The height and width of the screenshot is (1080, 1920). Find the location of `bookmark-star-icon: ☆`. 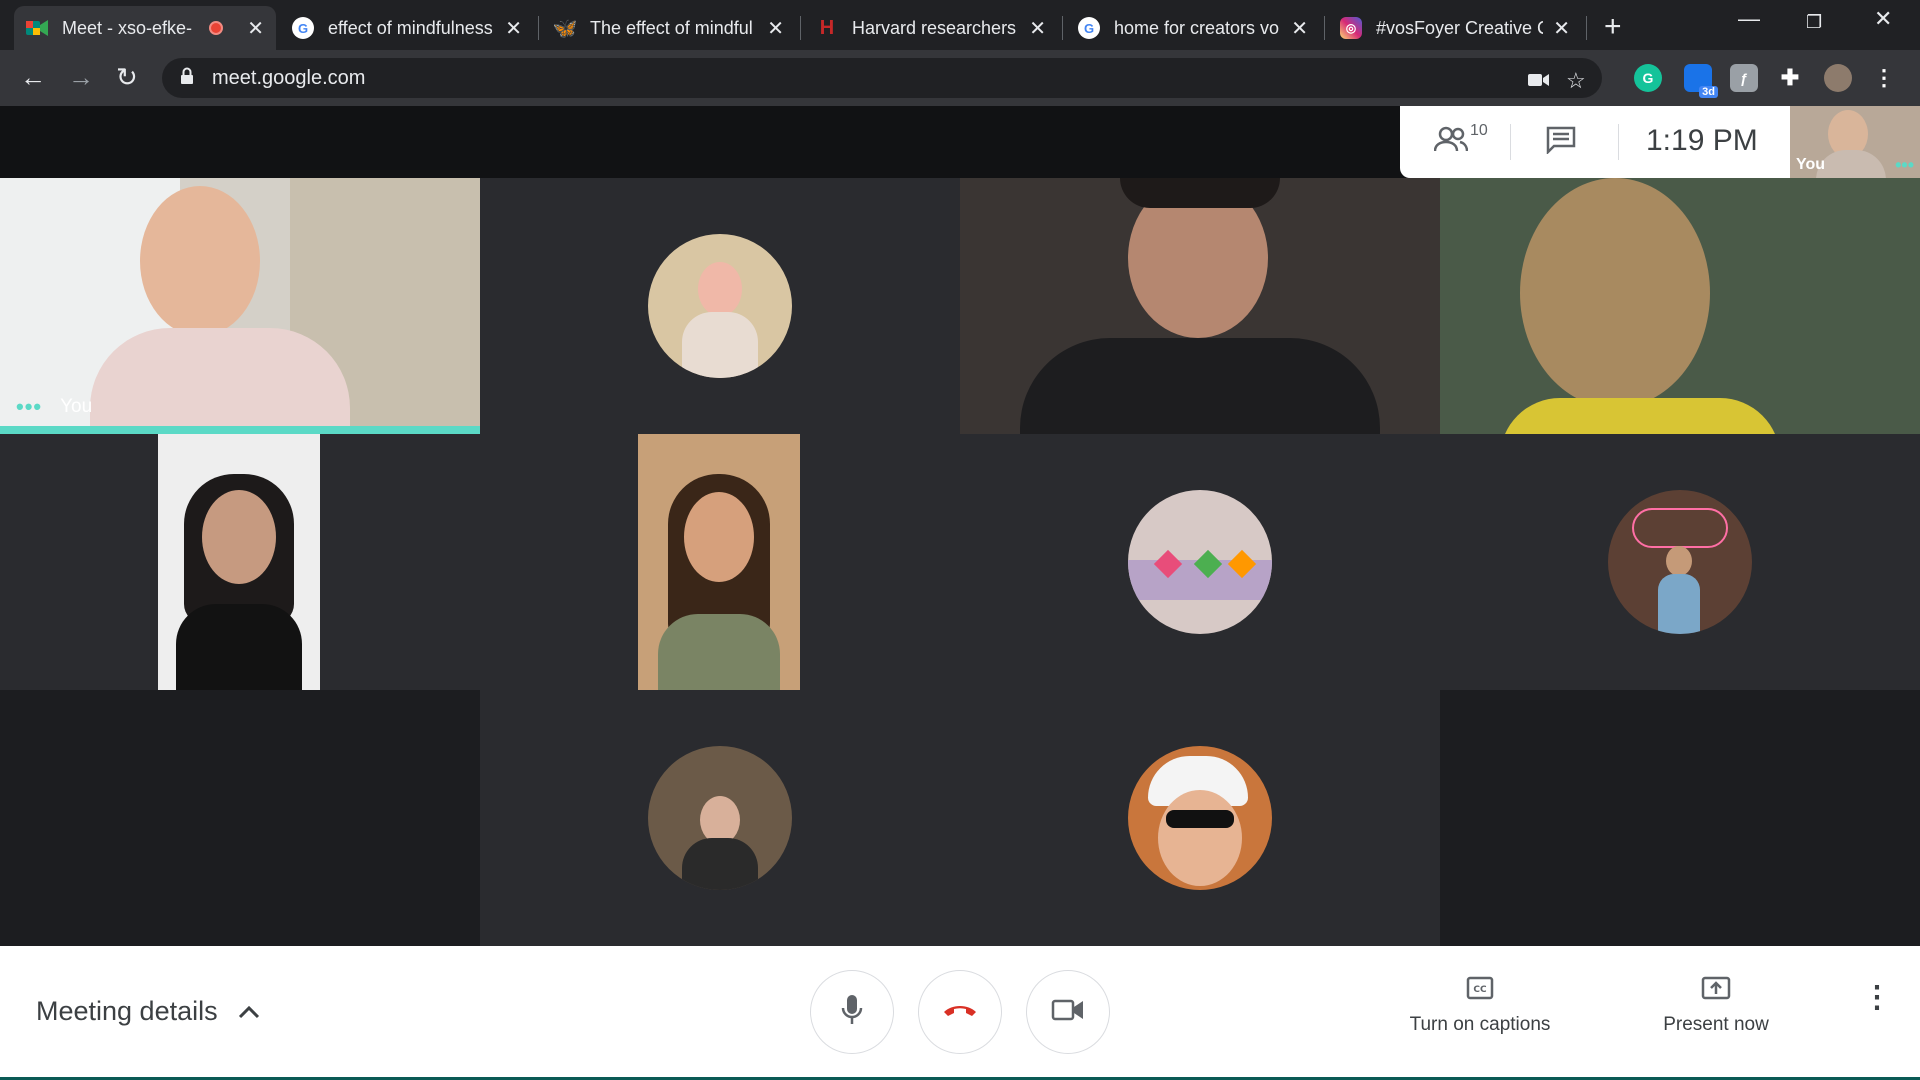

bookmark-star-icon: ☆ is located at coordinates (1576, 81).